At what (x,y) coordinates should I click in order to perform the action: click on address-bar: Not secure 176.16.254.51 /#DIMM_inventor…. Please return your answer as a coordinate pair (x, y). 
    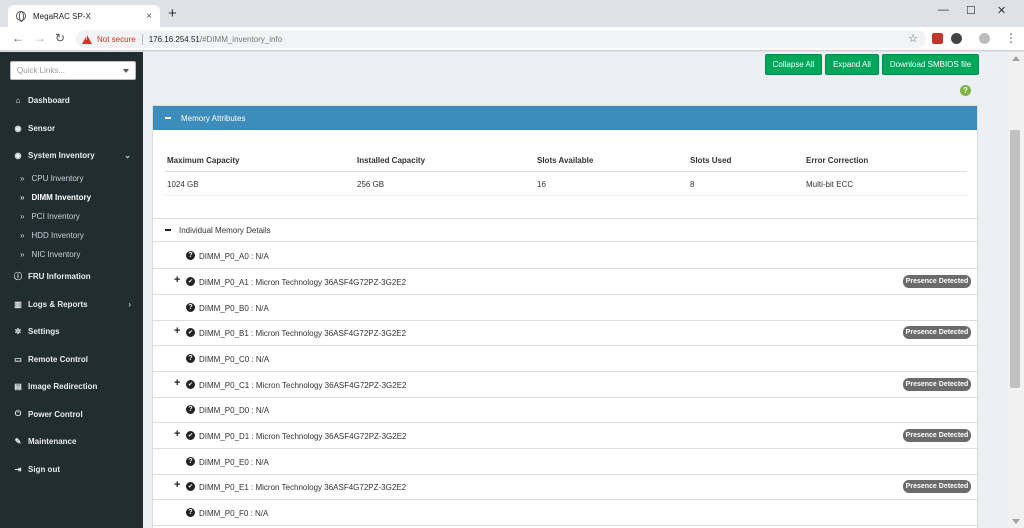
    Looking at the image, I should click on (501, 39).